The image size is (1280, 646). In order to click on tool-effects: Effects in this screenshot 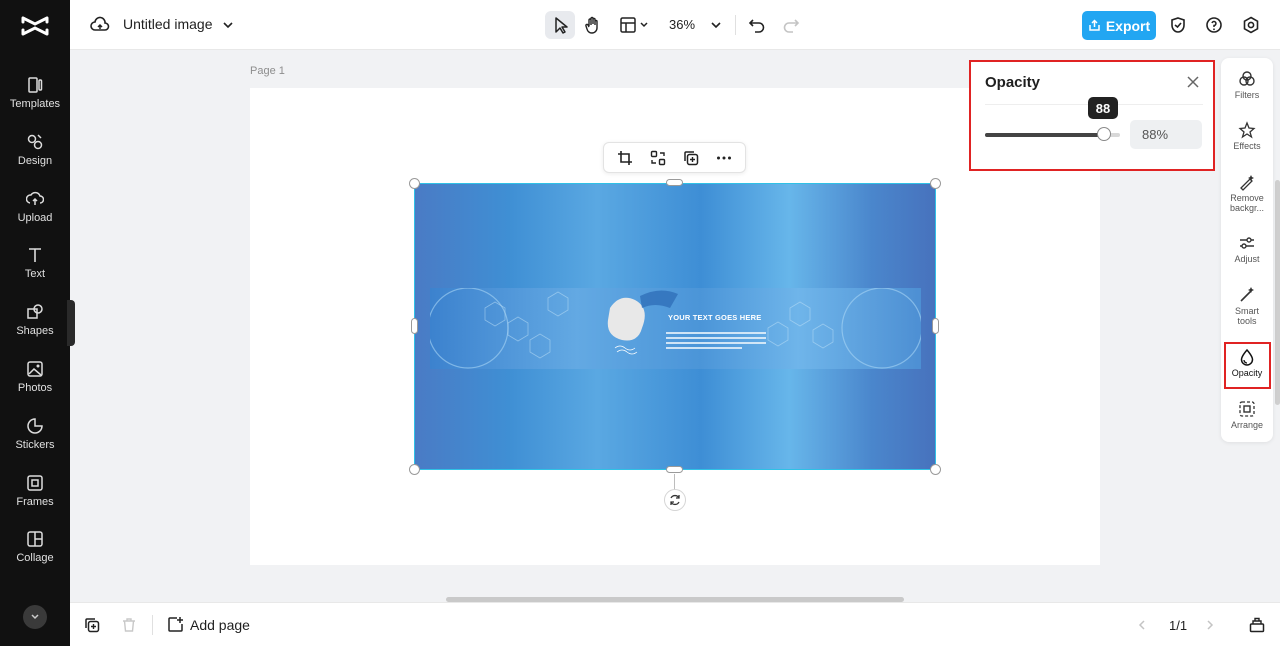, I will do `click(1247, 136)`.